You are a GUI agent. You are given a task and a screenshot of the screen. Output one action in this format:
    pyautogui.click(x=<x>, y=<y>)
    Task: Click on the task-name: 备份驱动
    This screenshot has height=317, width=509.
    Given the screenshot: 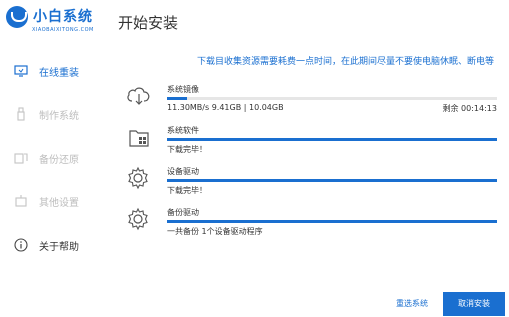 What is the action you would take?
    pyautogui.click(x=183, y=212)
    